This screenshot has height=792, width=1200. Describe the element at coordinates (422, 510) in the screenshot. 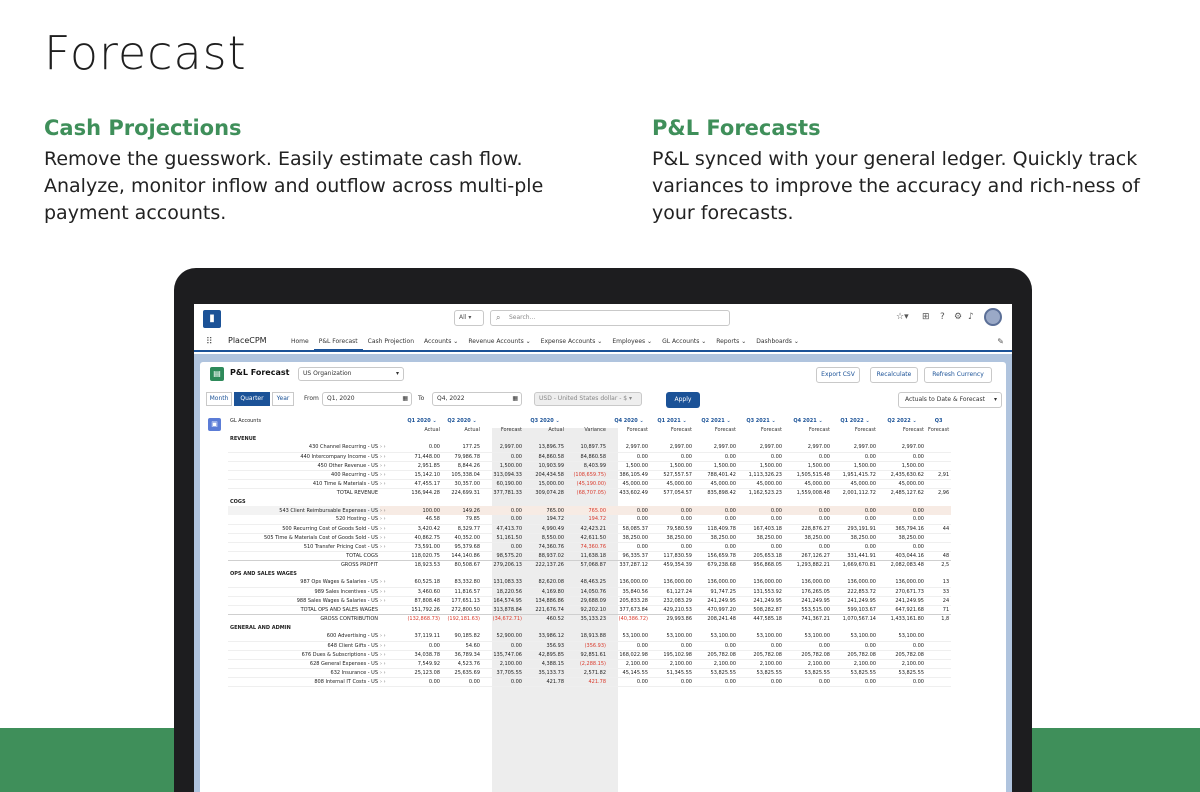

I see `cell-value: 100.00` at that location.